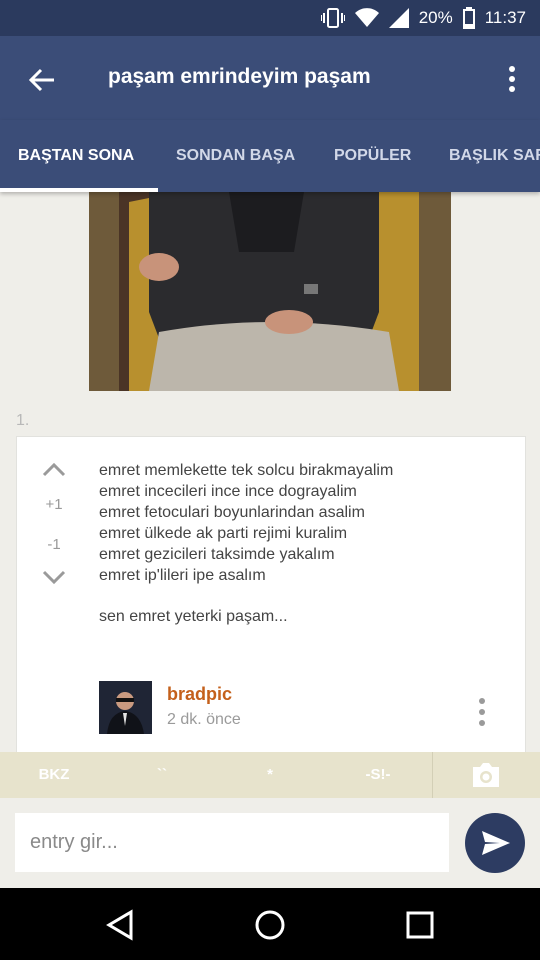 The image size is (540, 960). I want to click on entry-photo, so click(270, 291).